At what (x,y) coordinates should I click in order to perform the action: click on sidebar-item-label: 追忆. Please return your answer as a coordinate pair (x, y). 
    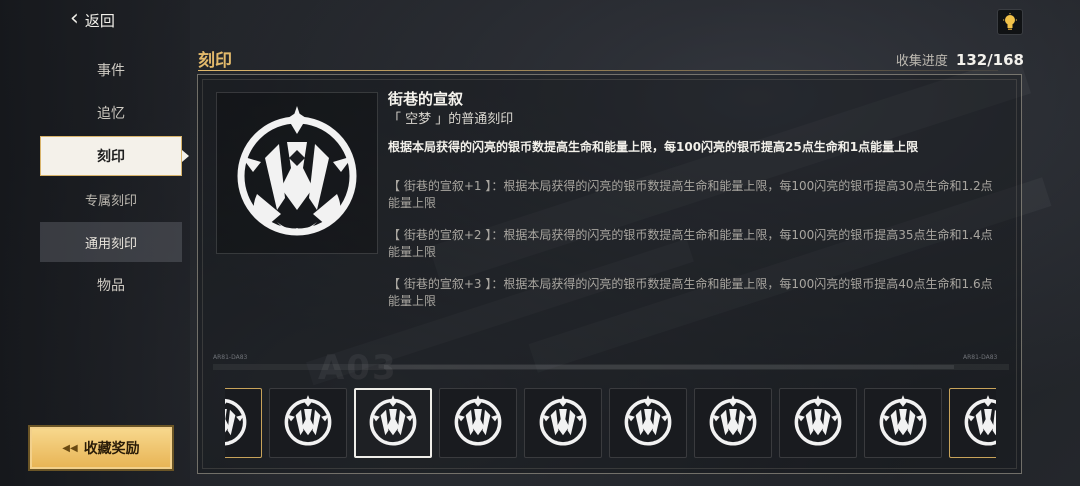
    Looking at the image, I should click on (111, 114).